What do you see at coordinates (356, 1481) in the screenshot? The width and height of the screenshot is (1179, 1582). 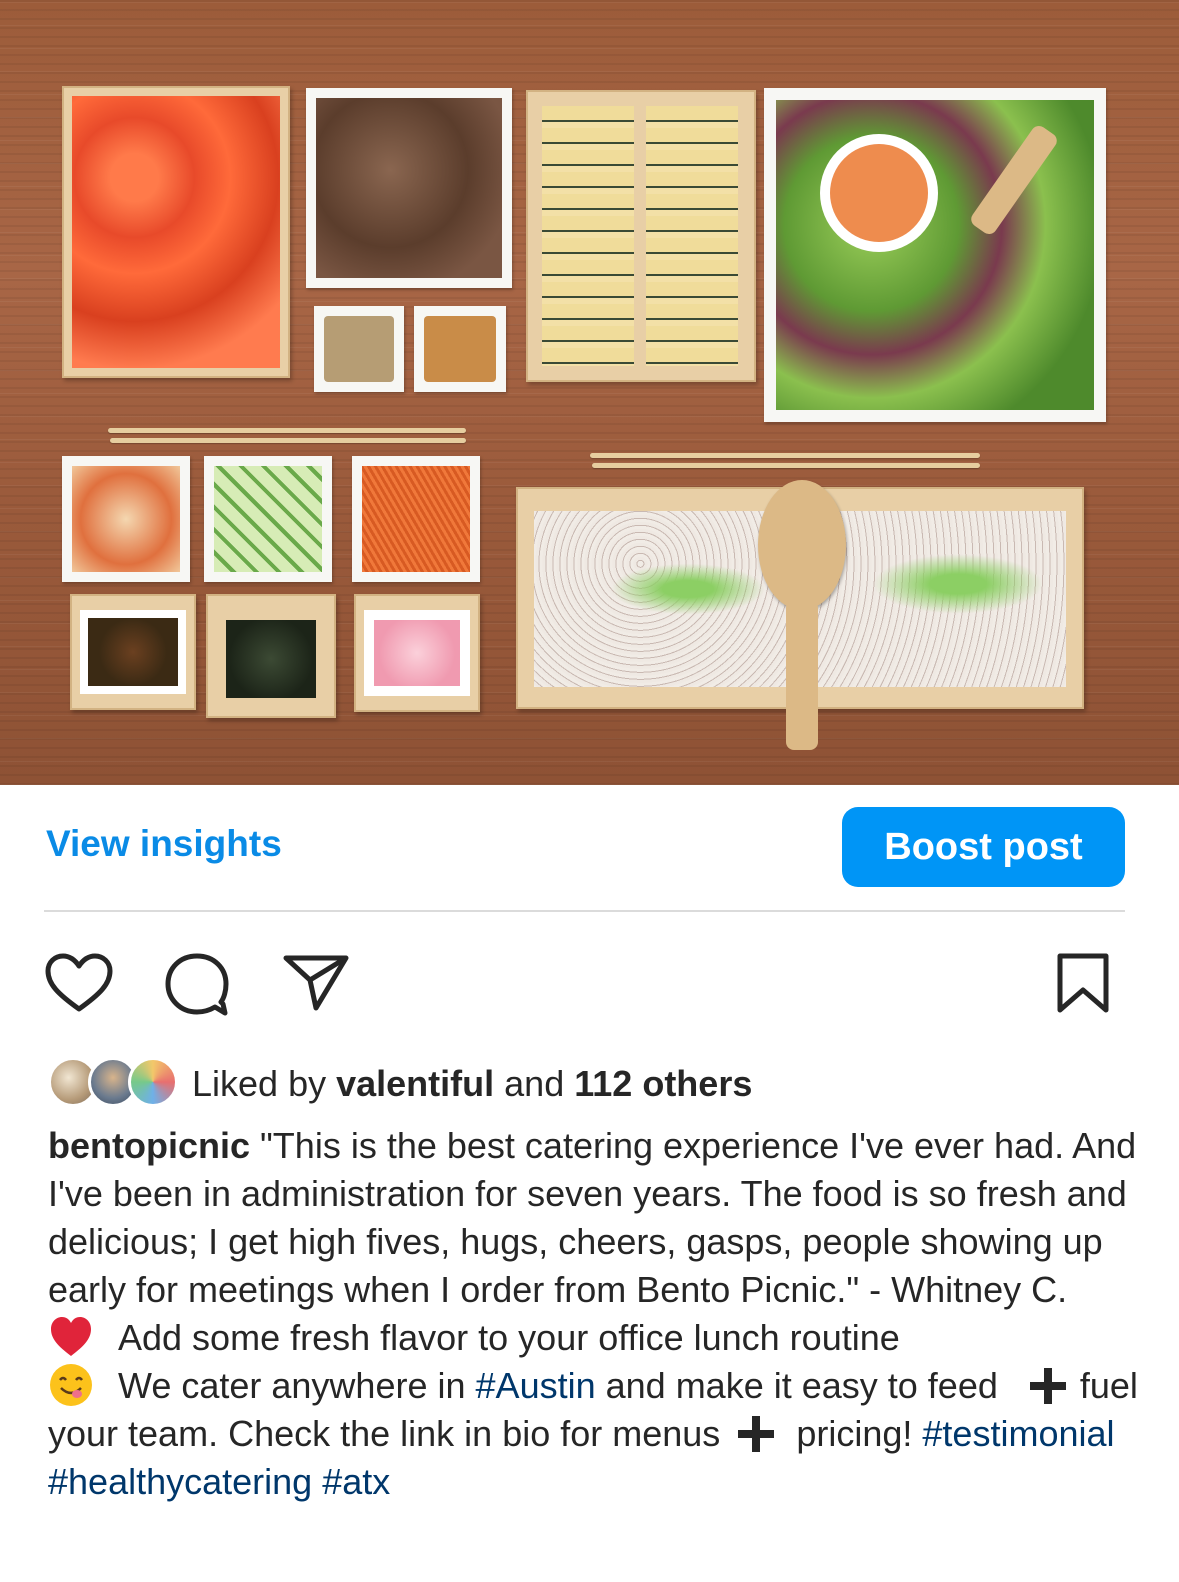 I see `hashtag-atx: #atx` at bounding box center [356, 1481].